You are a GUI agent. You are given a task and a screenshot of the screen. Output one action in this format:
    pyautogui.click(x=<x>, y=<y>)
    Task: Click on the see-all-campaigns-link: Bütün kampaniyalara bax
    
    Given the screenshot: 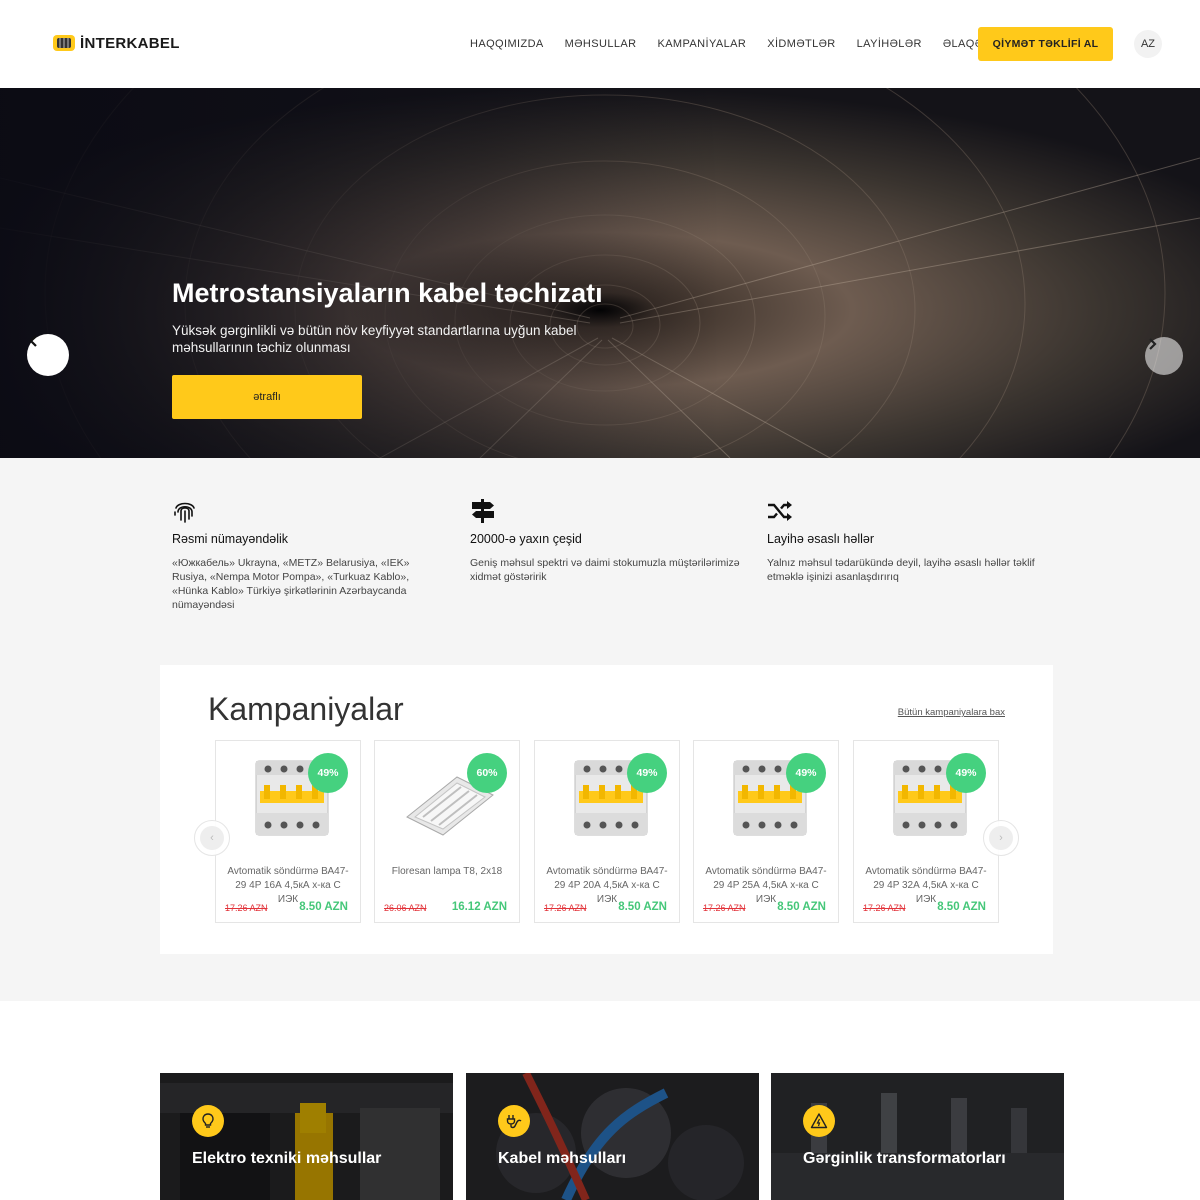 What is the action you would take?
    pyautogui.click(x=951, y=712)
    